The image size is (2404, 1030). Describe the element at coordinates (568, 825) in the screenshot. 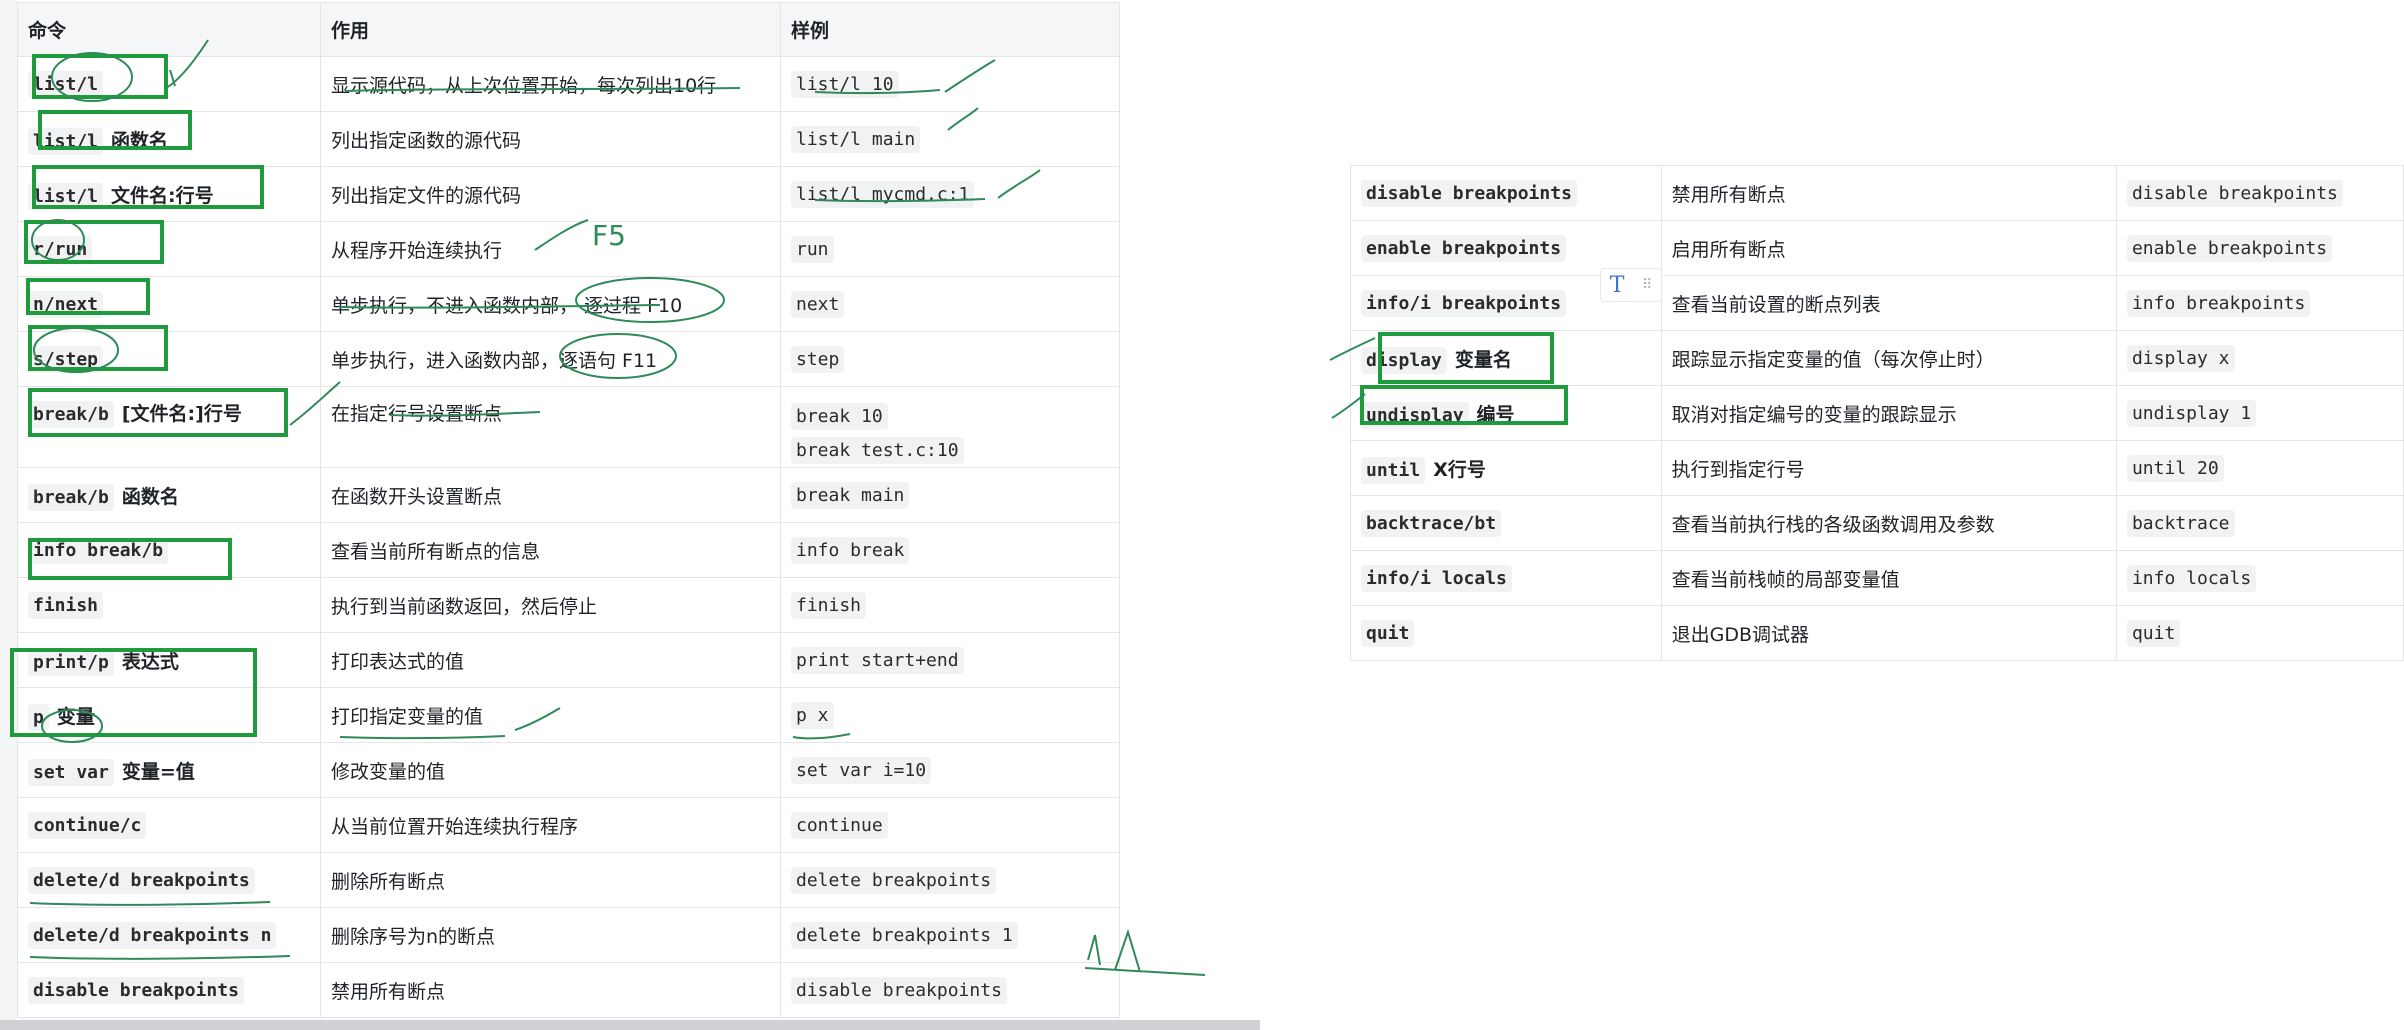

I see `table-row: continue/c 从当前位置开始连续执行程序 continue` at that location.